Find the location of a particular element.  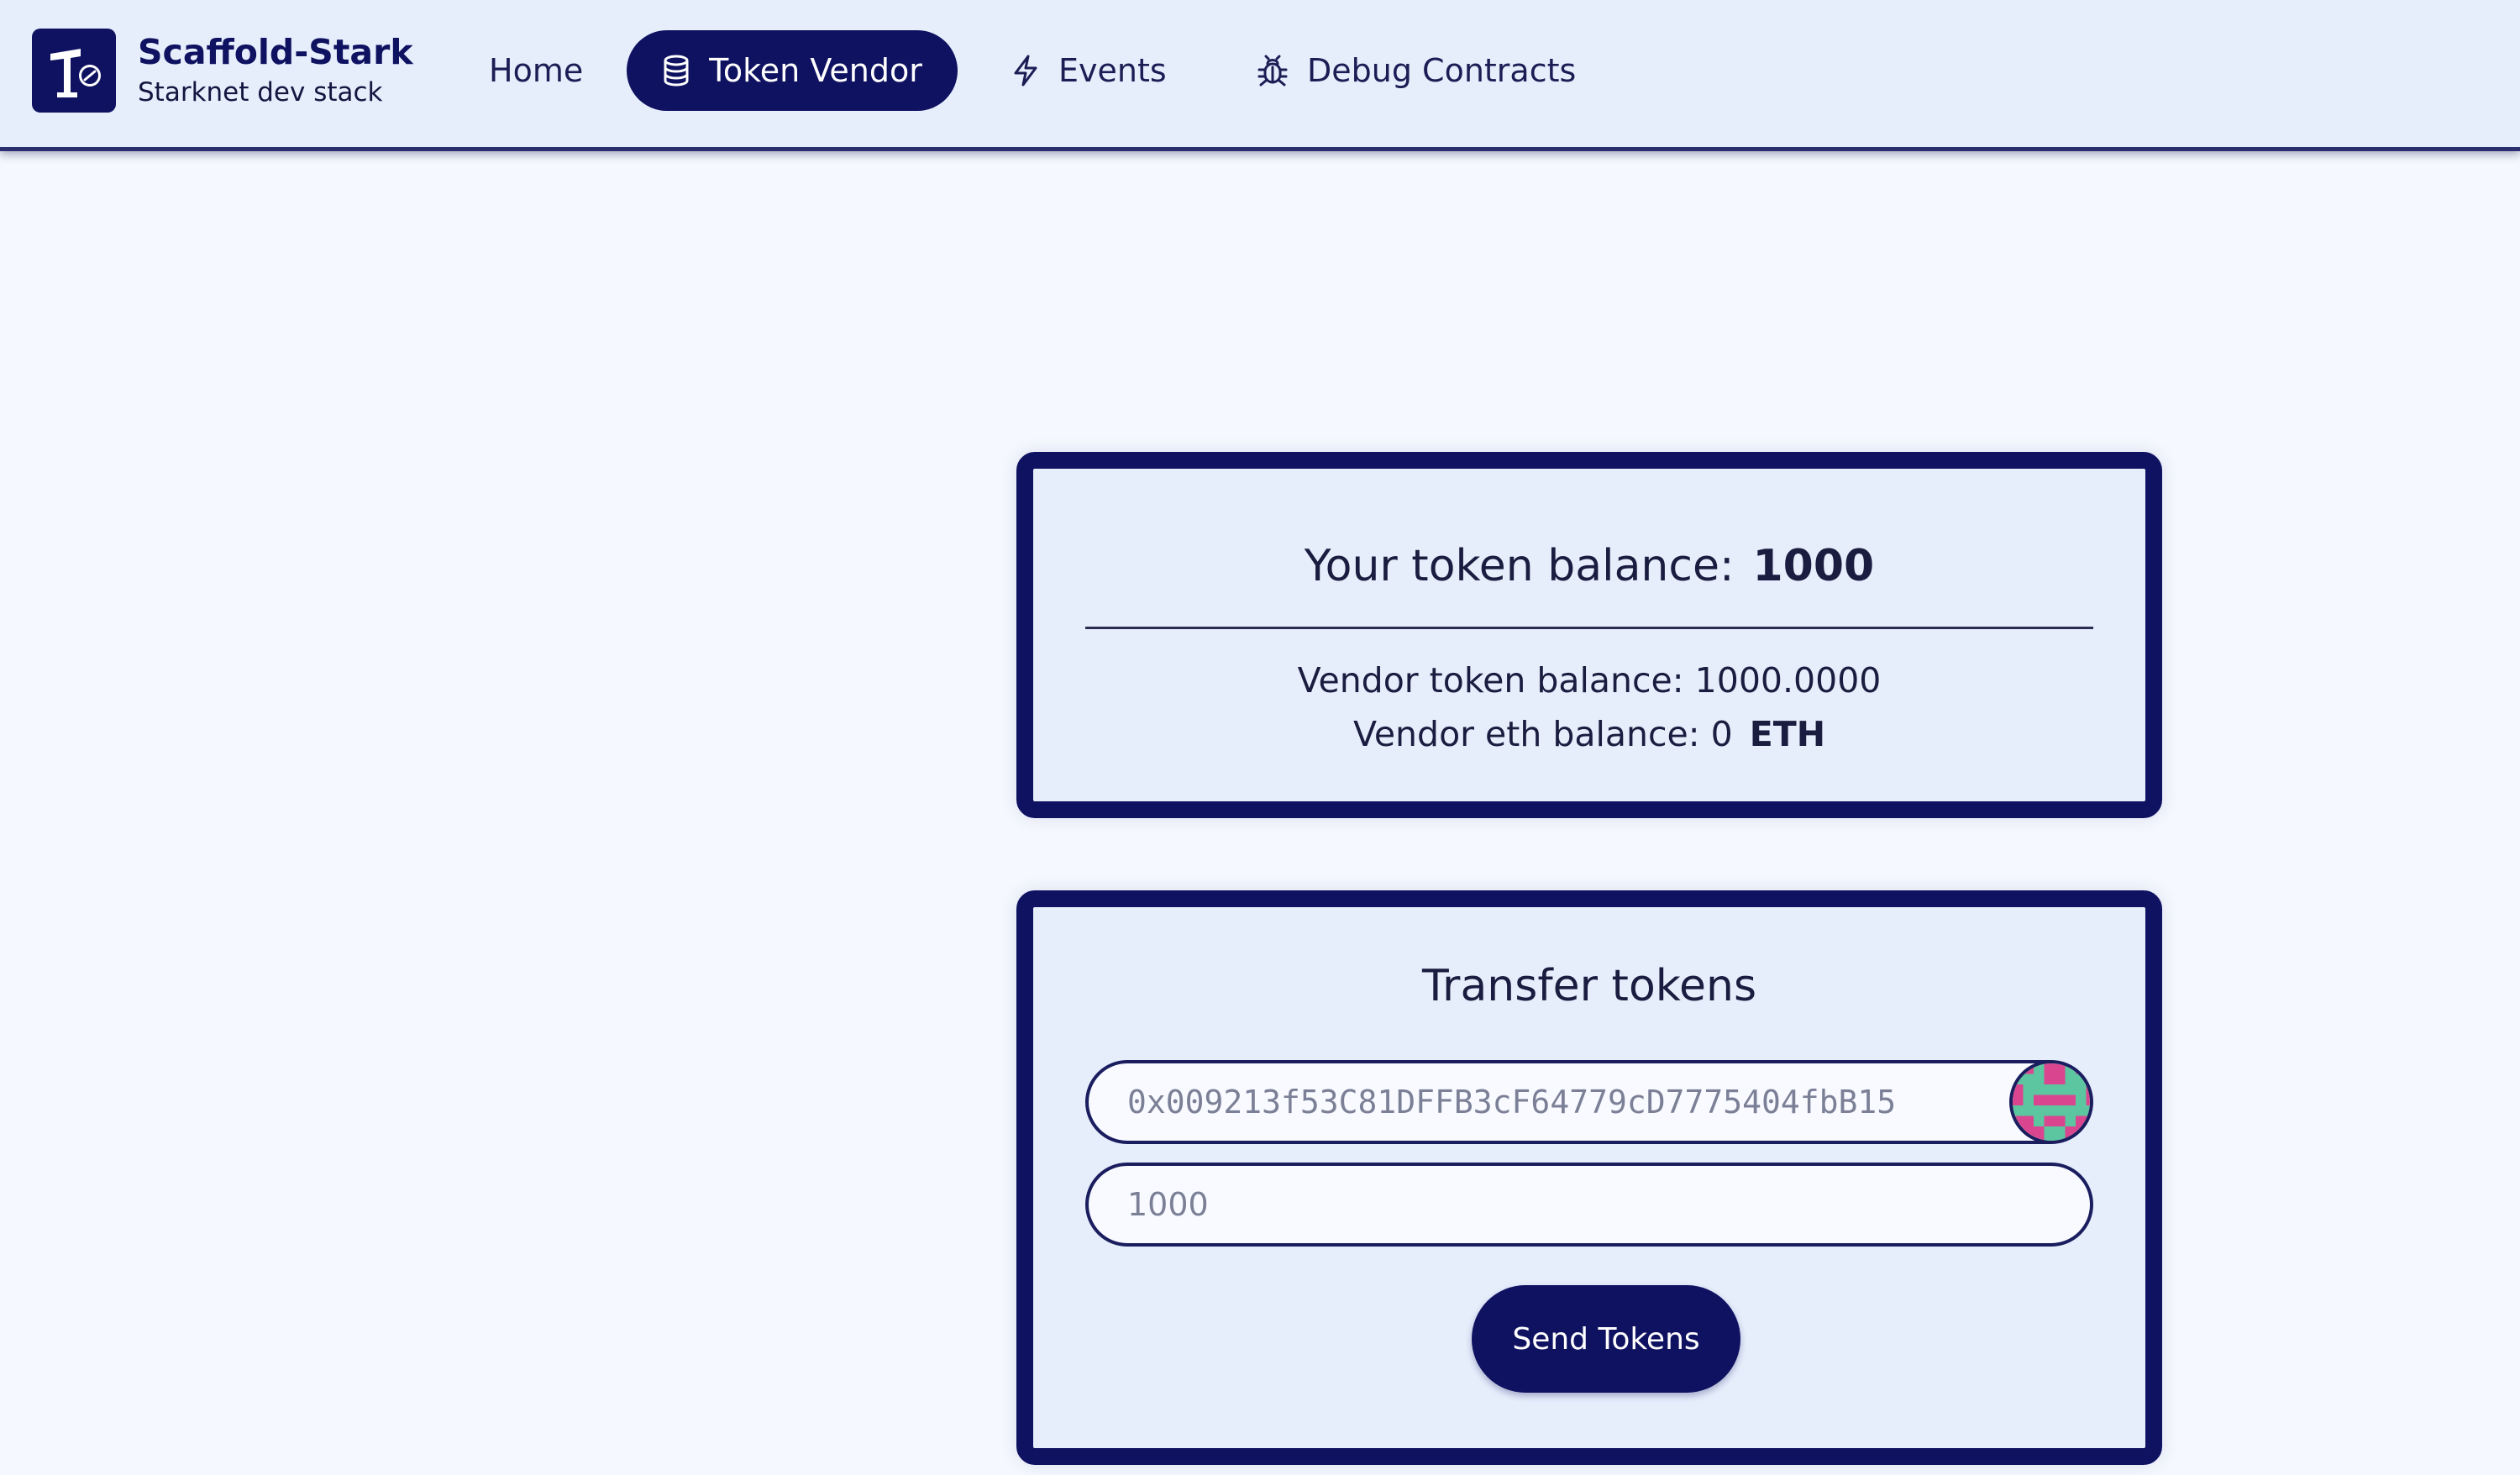

brand-subtitle: Starknet dev stack is located at coordinates (260, 92).